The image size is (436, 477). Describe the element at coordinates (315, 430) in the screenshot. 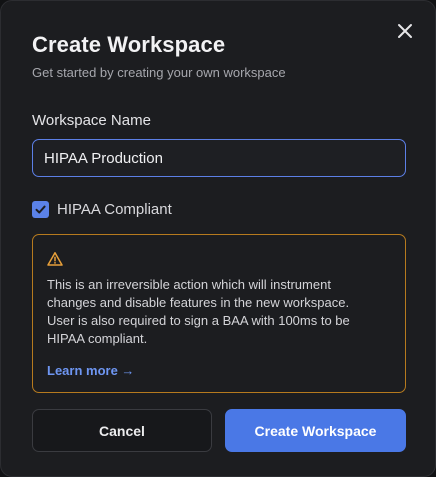

I see `create-workspace-button: Create Workspace` at that location.